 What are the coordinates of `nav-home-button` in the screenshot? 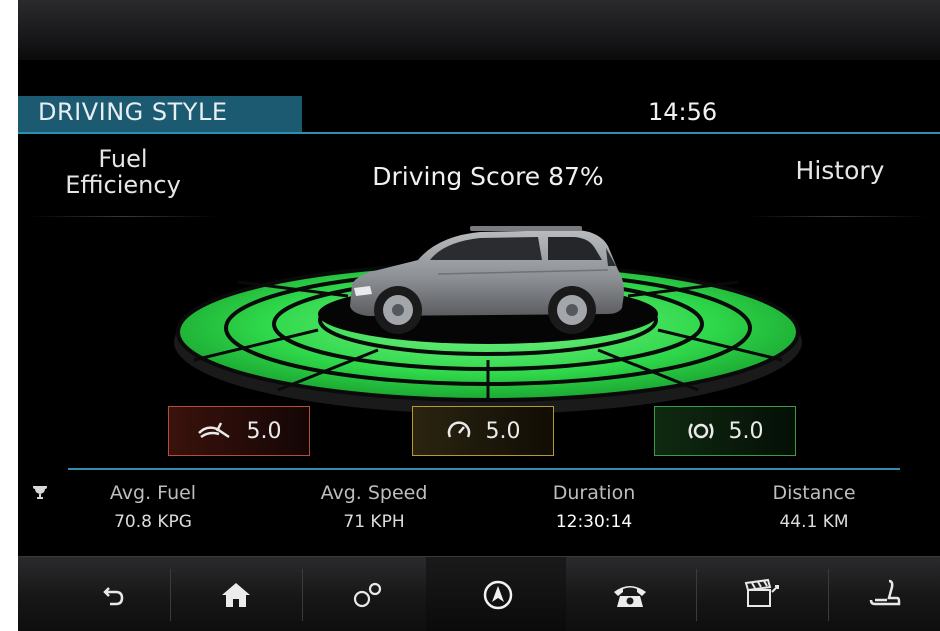 It's located at (236, 594).